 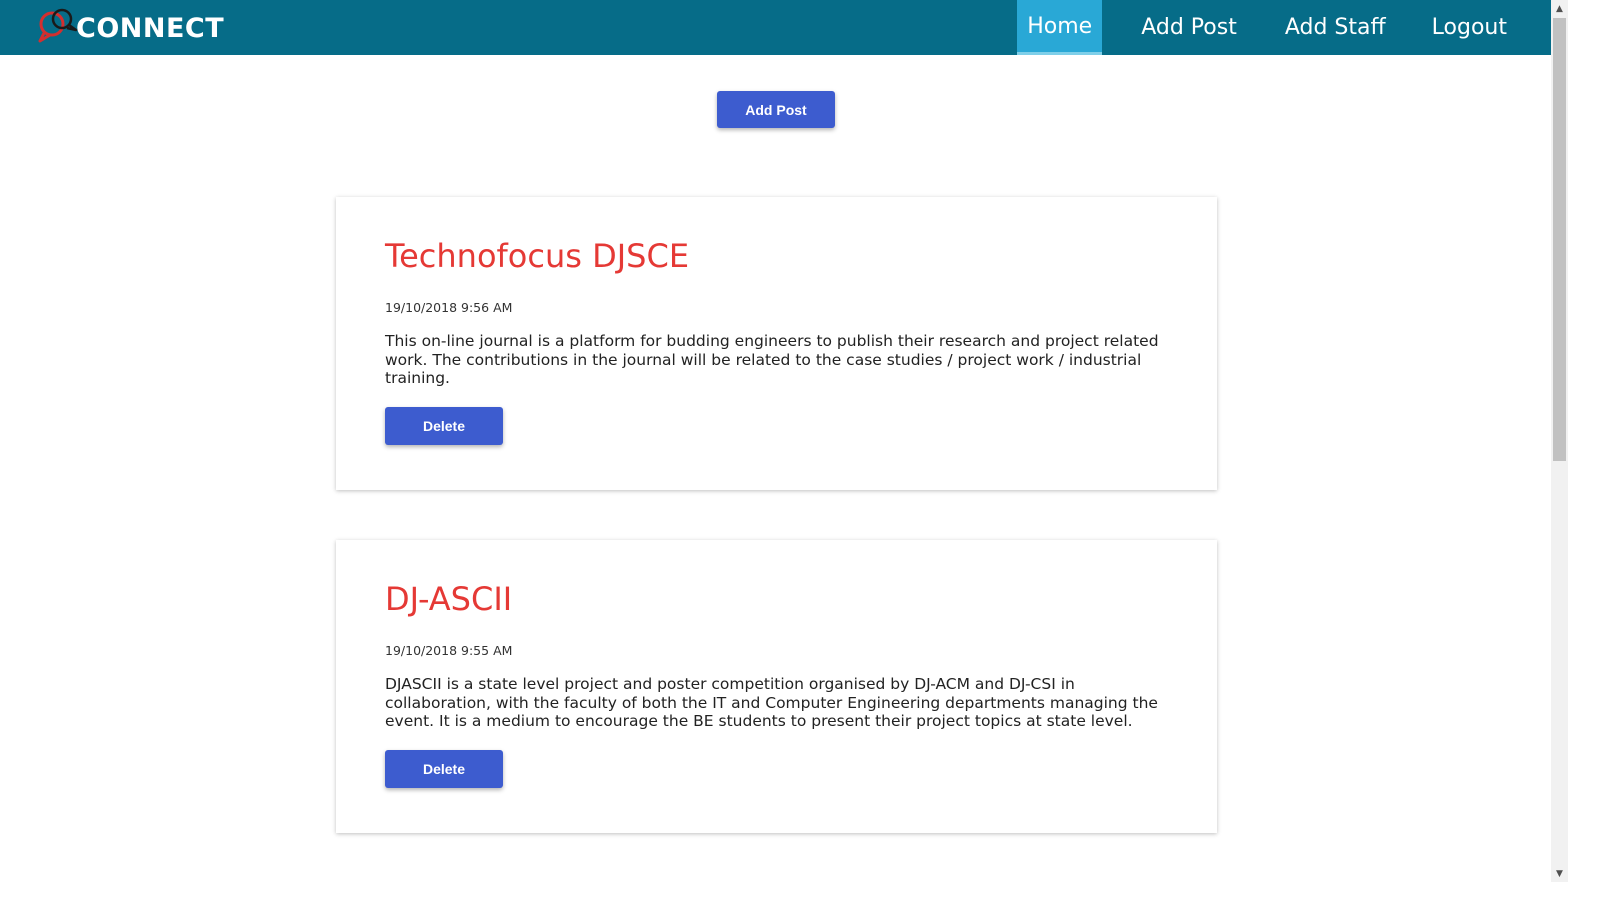 What do you see at coordinates (1189, 27) in the screenshot?
I see `nav-add-post: Add Post` at bounding box center [1189, 27].